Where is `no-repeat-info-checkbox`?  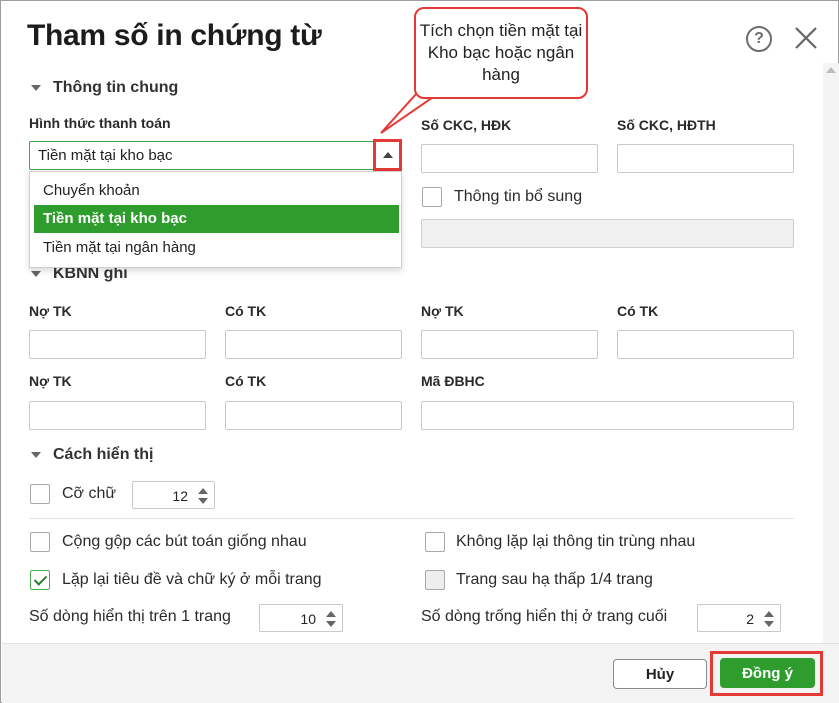
no-repeat-info-checkbox is located at coordinates (435, 542).